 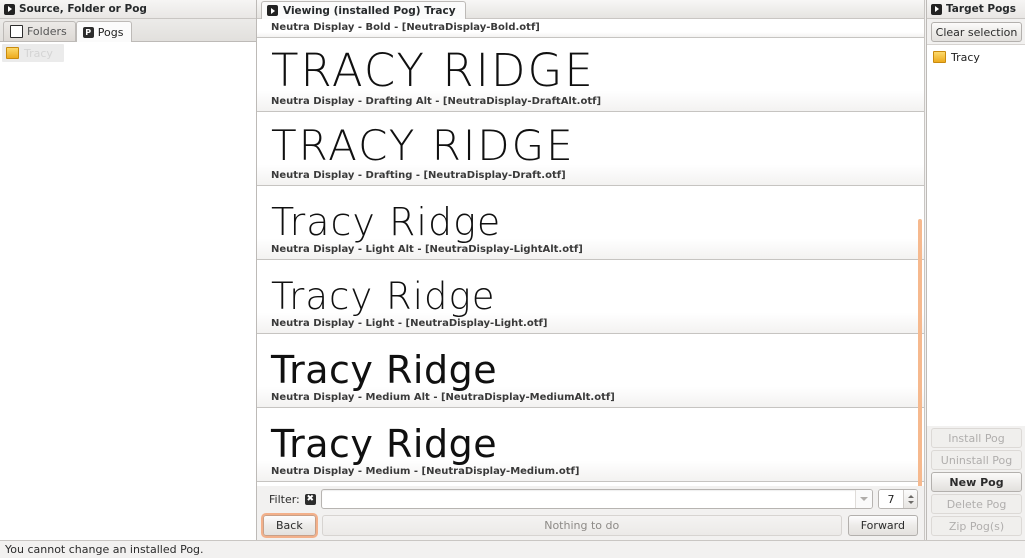 What do you see at coordinates (976, 460) in the screenshot?
I see `uninstall-pog-button: Uninstall Pog` at bounding box center [976, 460].